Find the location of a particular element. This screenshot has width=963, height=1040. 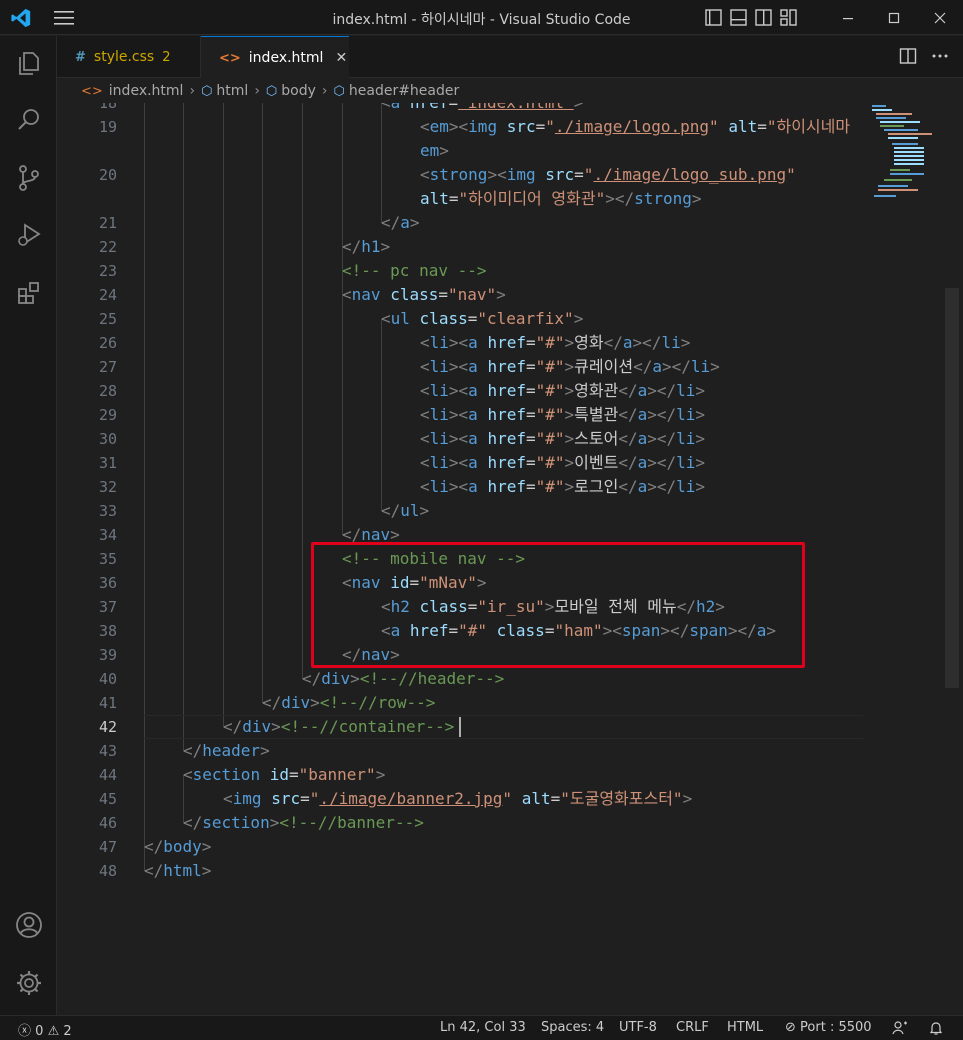

tab-index-html: <> index.html ✕ is located at coordinates (275, 57).